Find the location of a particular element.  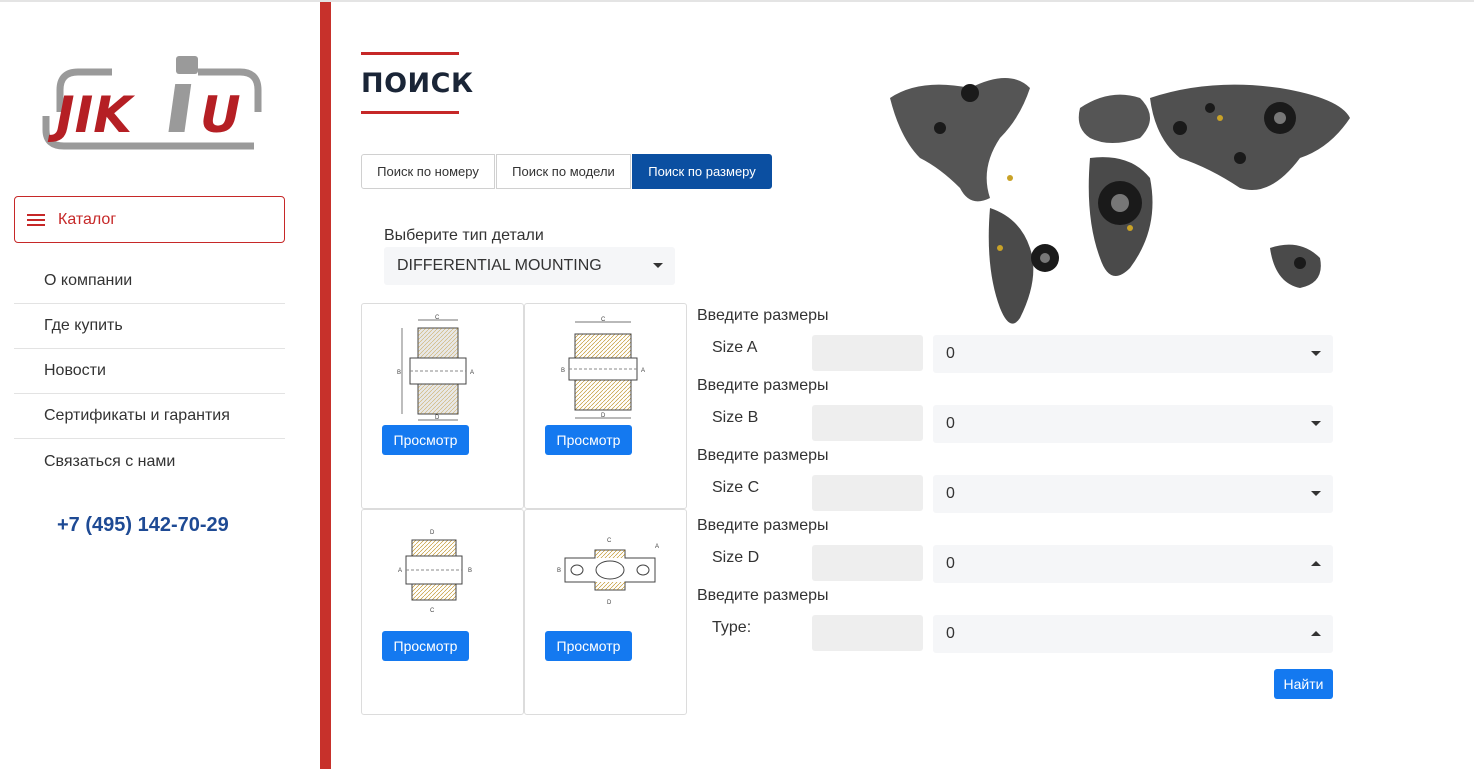

size-d-select: 0 is located at coordinates (1133, 564).